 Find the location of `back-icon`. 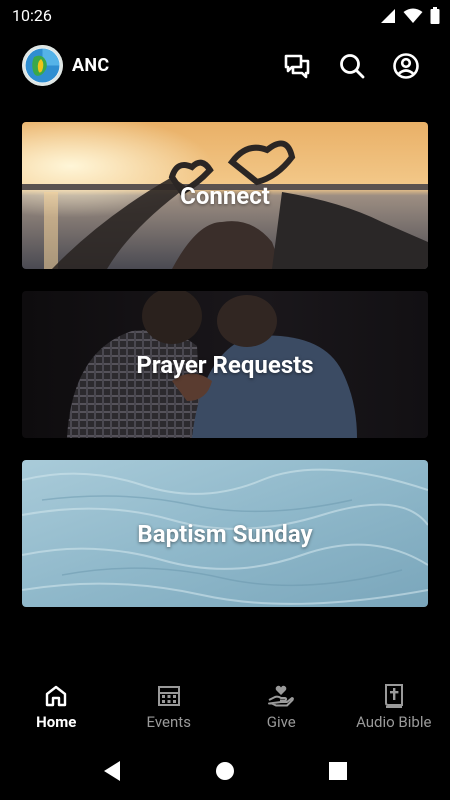

back-icon is located at coordinates (112, 771).